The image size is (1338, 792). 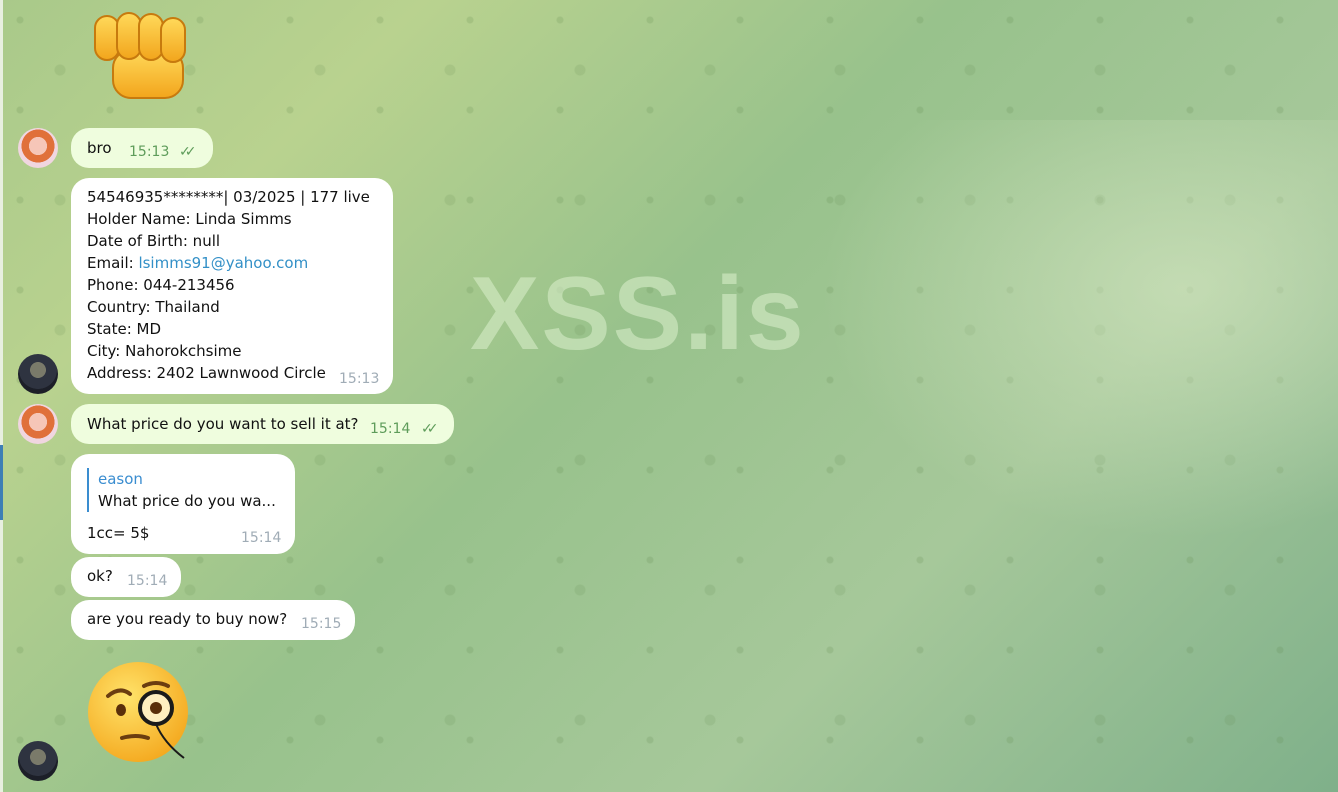 I want to click on holder-name-line: Holder Name: Linda Simms, so click(x=189, y=219).